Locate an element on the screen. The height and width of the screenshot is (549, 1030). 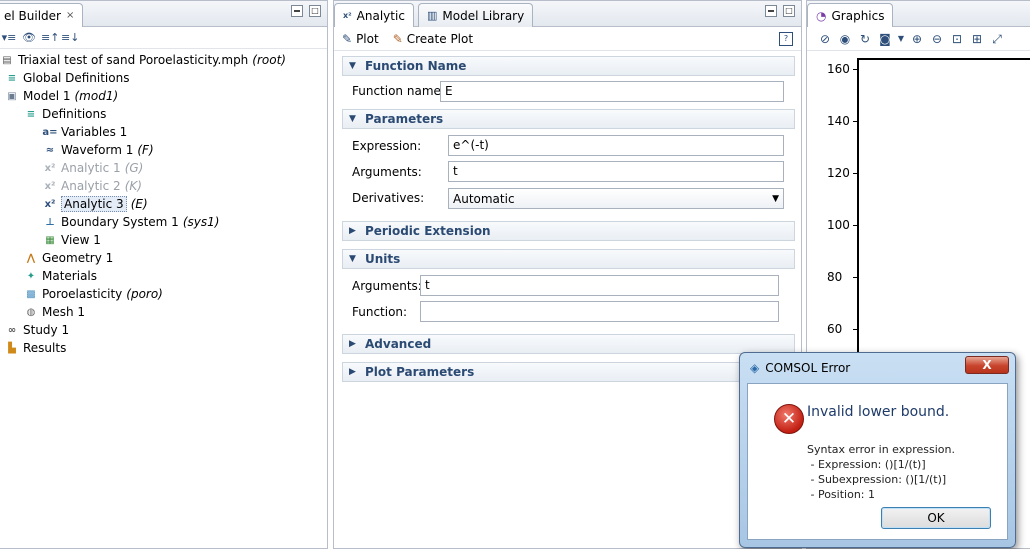
zoom-selected-icon: ⊞ is located at coordinates (977, 39).